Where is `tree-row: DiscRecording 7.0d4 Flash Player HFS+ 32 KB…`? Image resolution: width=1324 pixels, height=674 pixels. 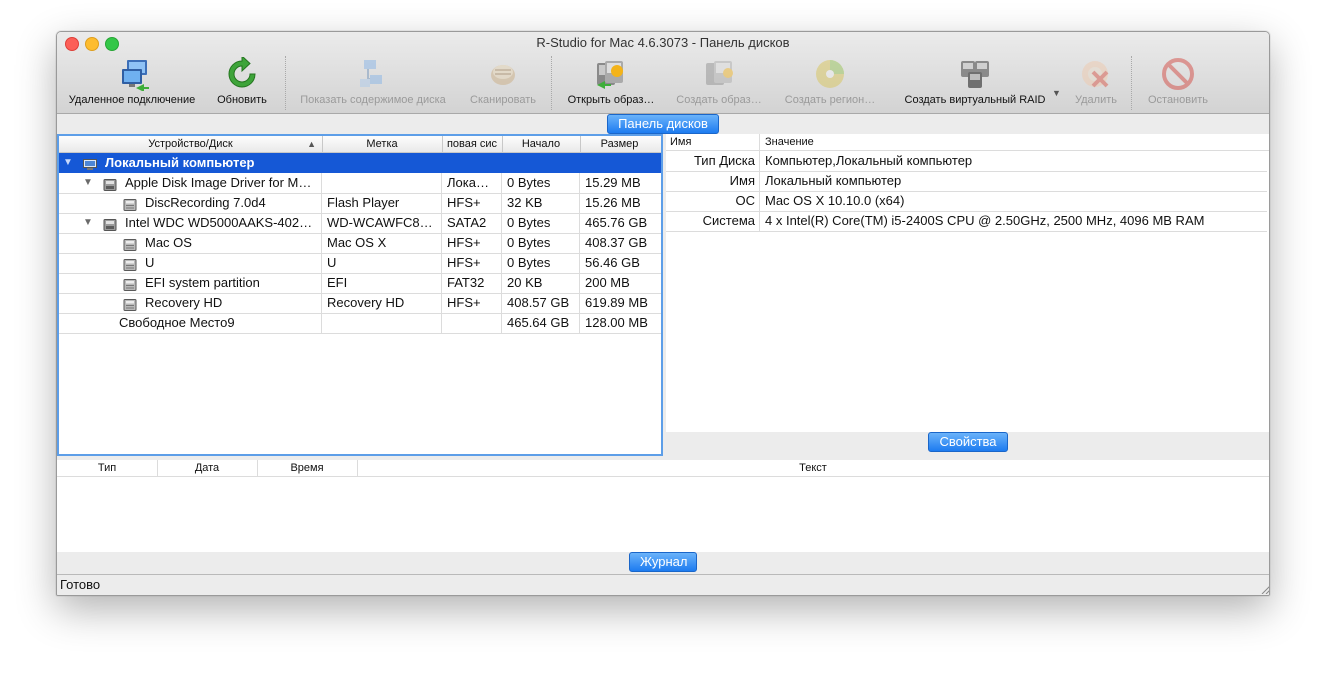 tree-row: DiscRecording 7.0d4 Flash Player HFS+ 32 KB… is located at coordinates (360, 203).